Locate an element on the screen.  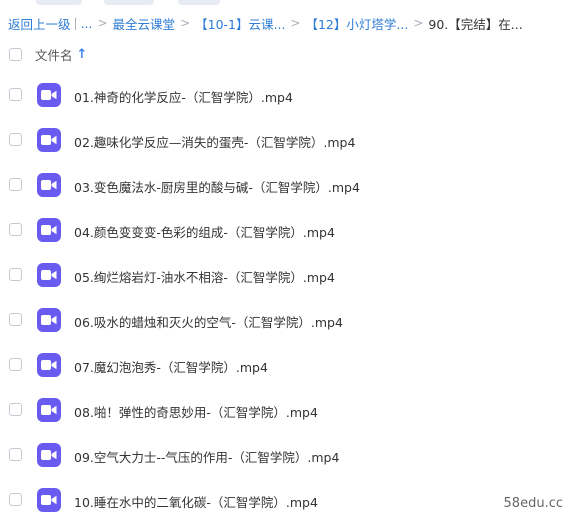
file-name: 05.绚烂熔岩灯-油水不相溶-（汇智学院）.mp4 is located at coordinates (204, 276).